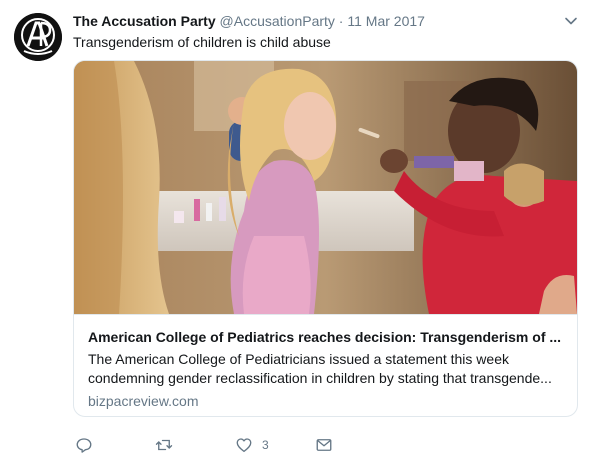  I want to click on reply-icon, so click(84, 445).